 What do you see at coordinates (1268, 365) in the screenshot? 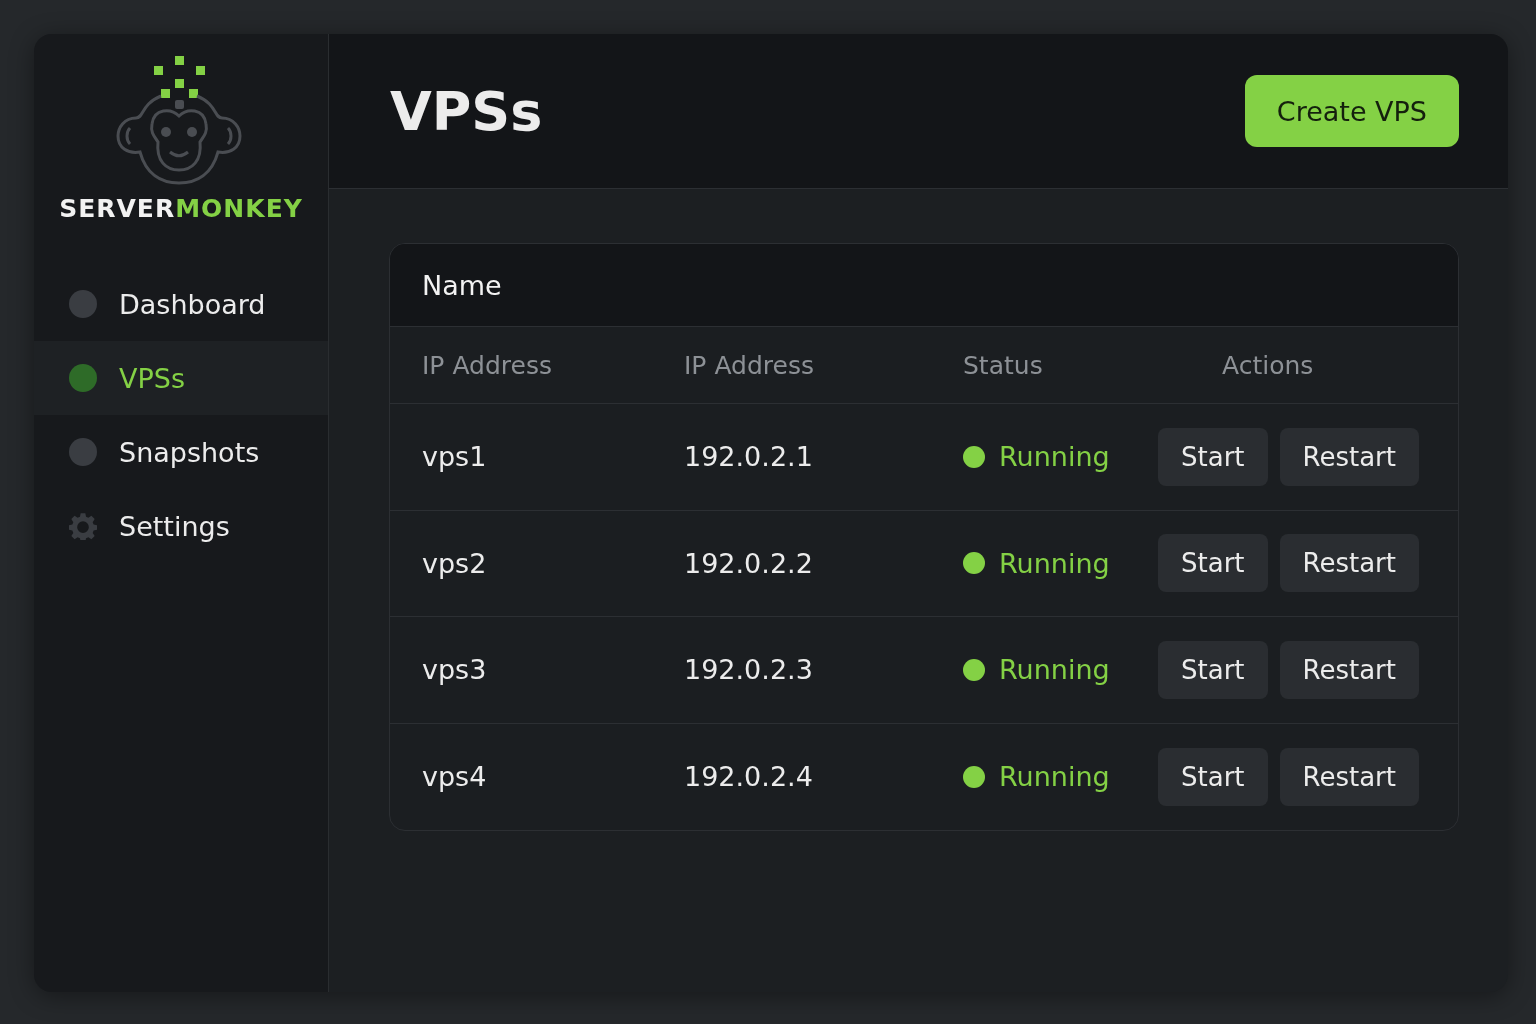
I see `column-header: Actions` at bounding box center [1268, 365].